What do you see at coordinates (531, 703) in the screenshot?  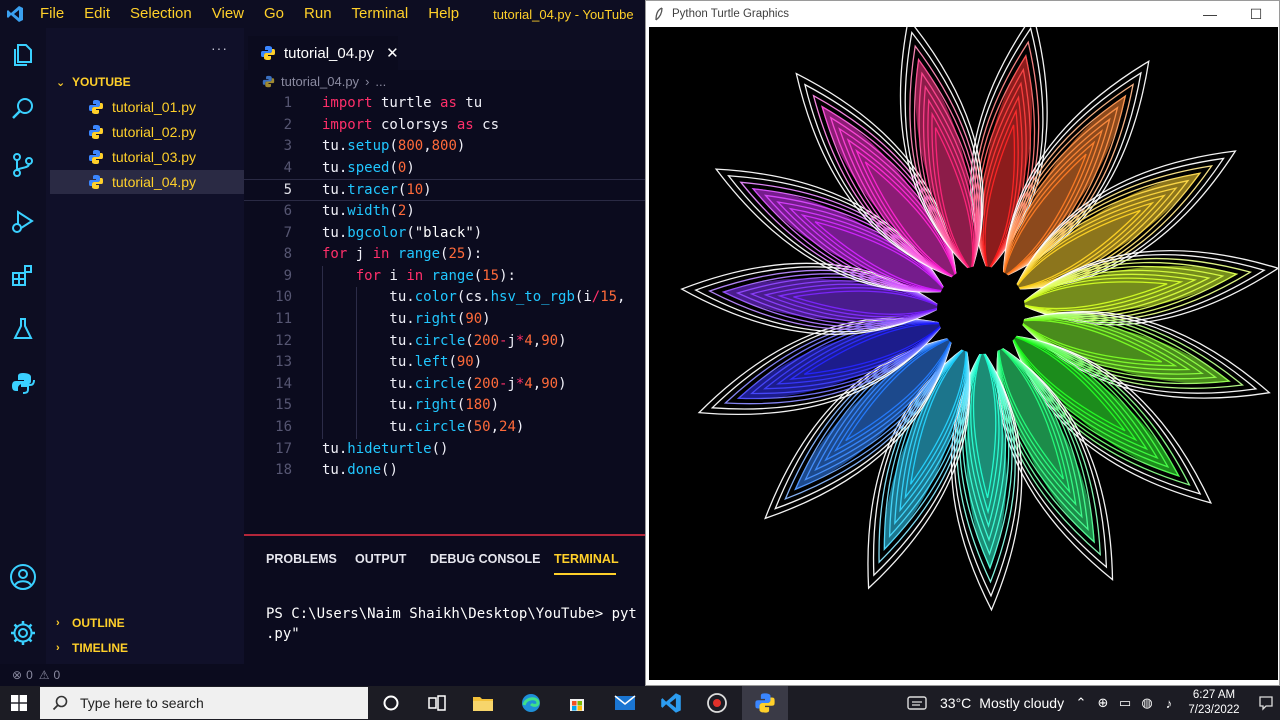 I see `edge-browser-icon` at bounding box center [531, 703].